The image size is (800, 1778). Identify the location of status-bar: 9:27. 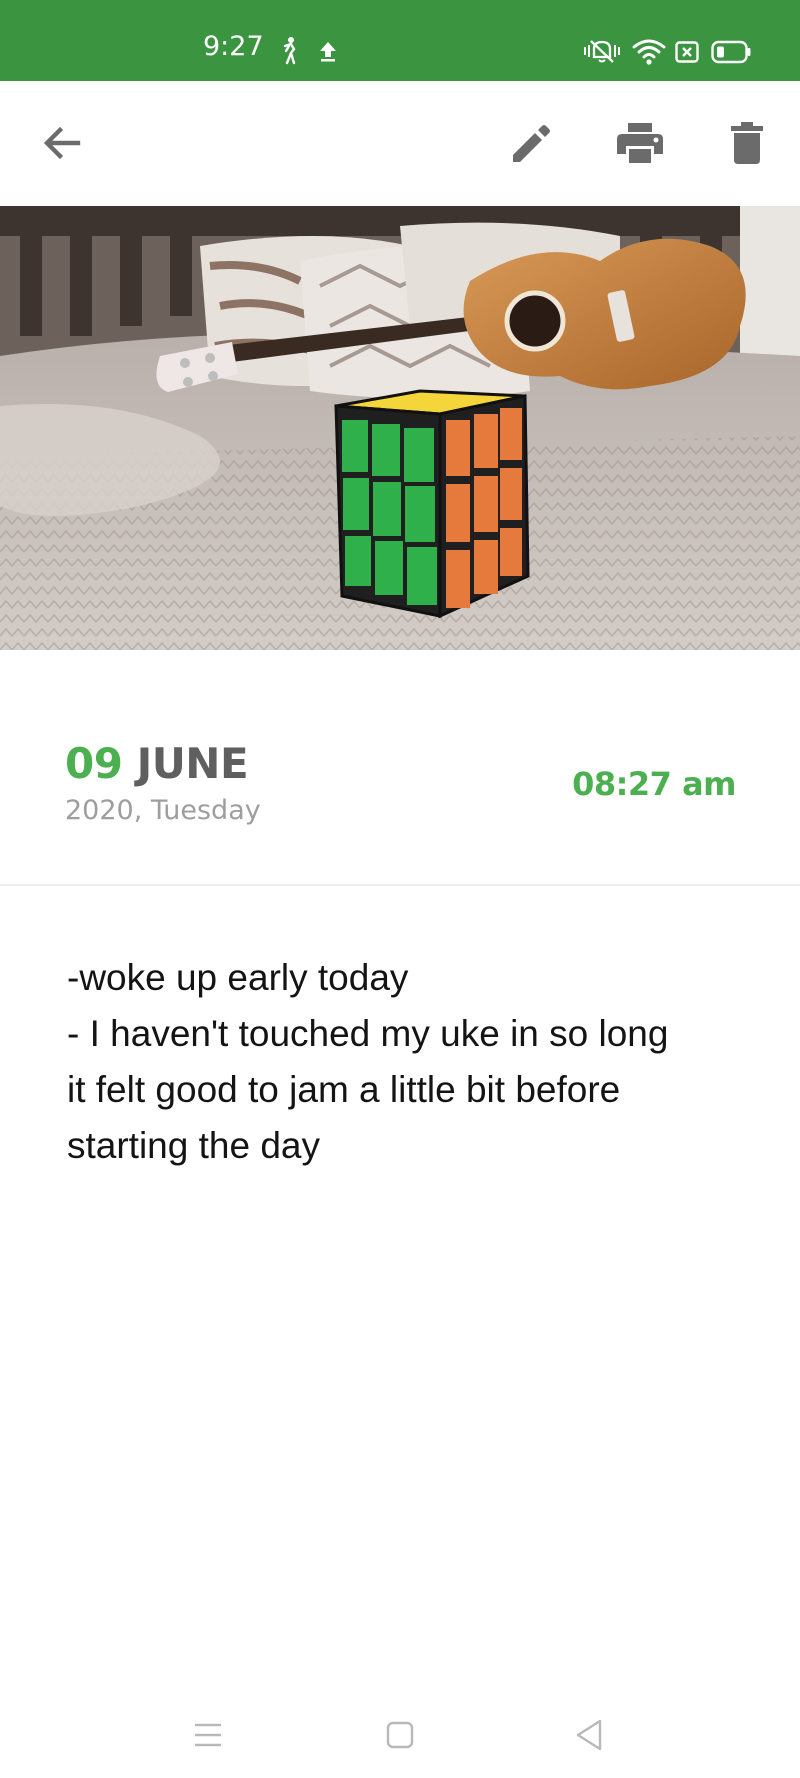
(400, 40).